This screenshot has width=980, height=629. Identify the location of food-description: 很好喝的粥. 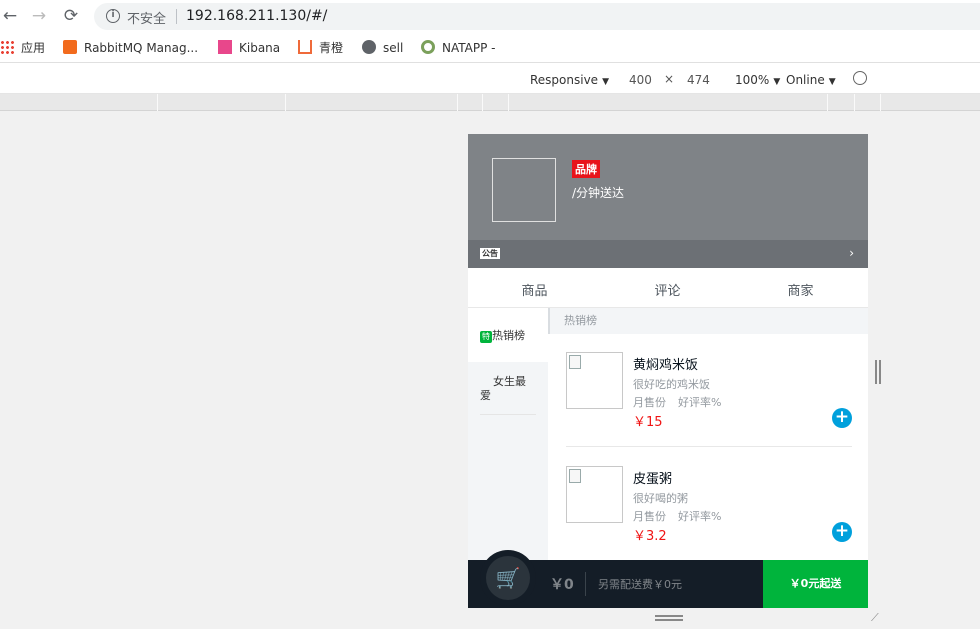
(660, 498).